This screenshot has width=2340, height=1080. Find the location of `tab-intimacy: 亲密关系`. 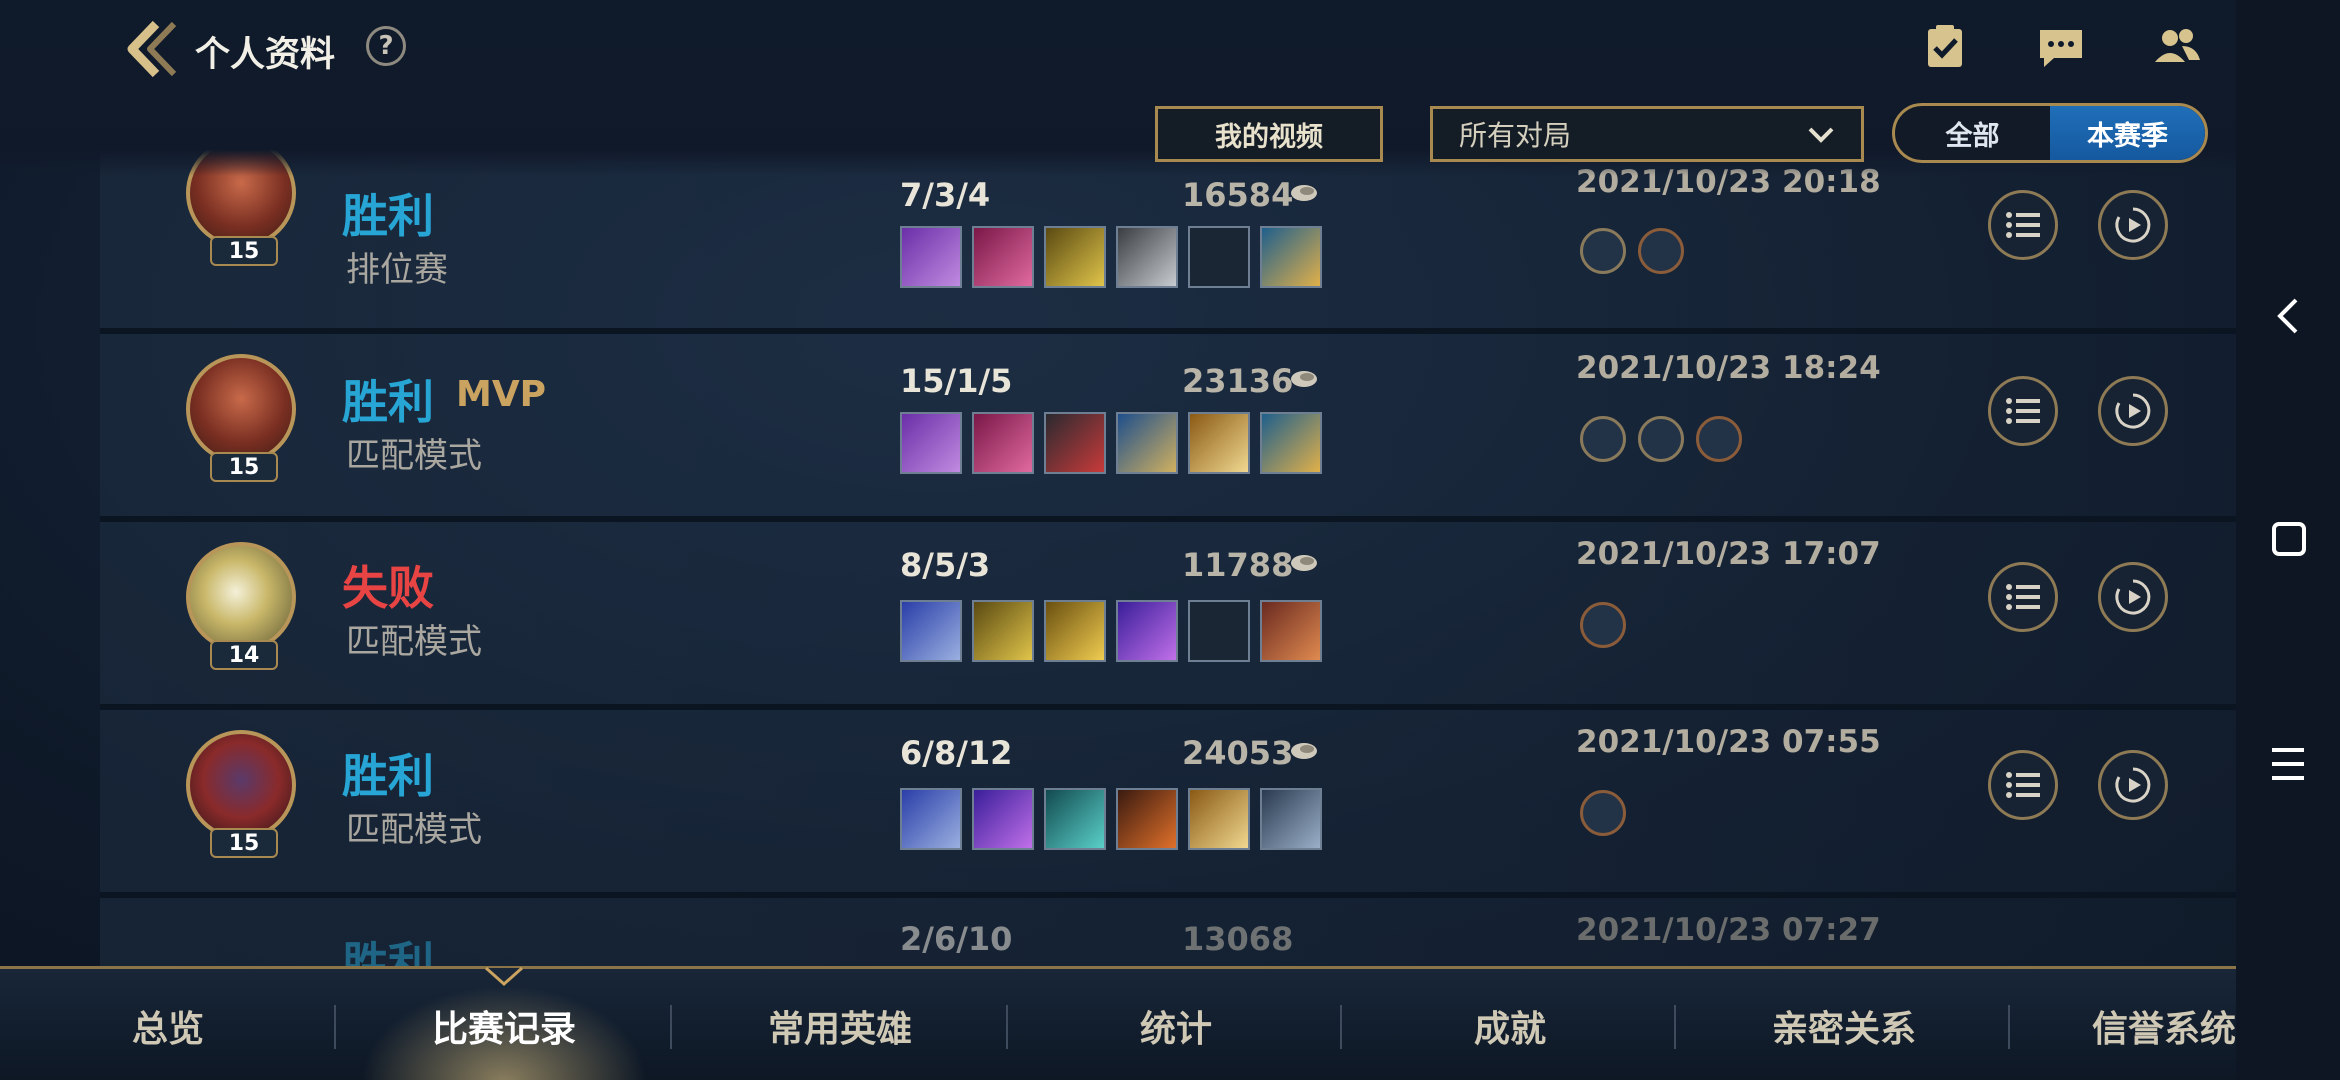

tab-intimacy: 亲密关系 is located at coordinates (1844, 1024).